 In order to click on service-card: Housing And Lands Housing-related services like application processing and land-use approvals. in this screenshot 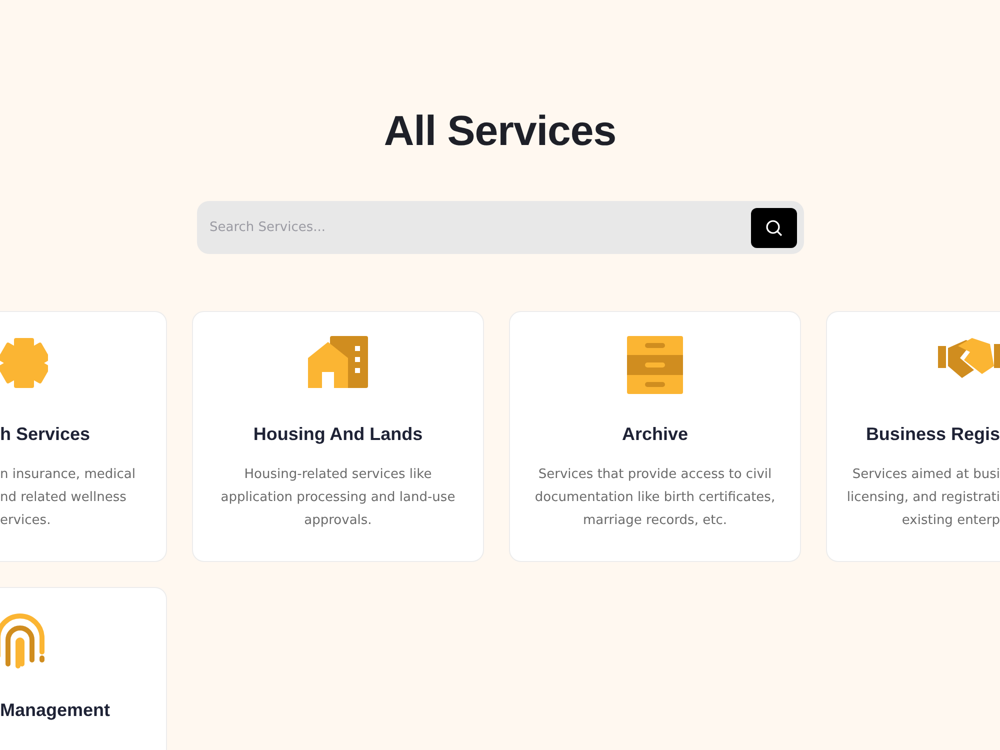, I will do `click(338, 436)`.